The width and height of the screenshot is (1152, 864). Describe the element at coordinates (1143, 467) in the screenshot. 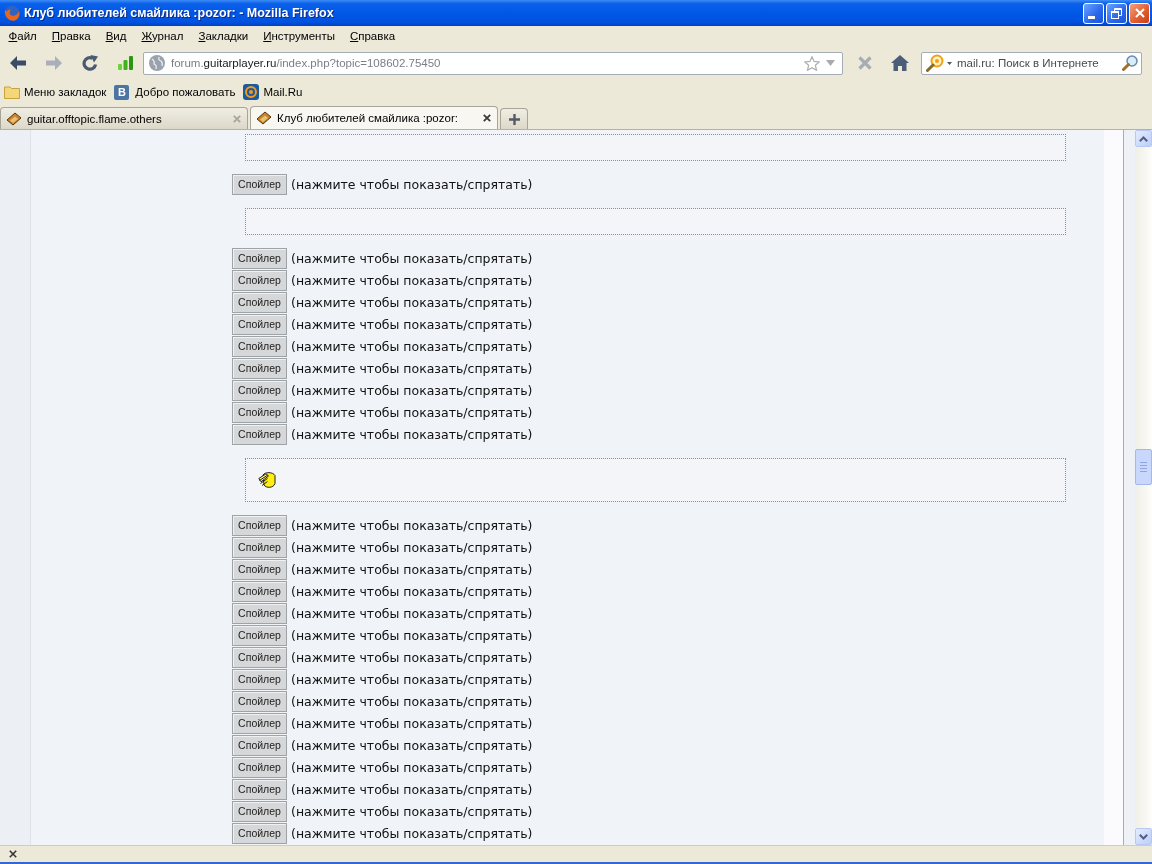

I see `scrollbar-thumb` at that location.